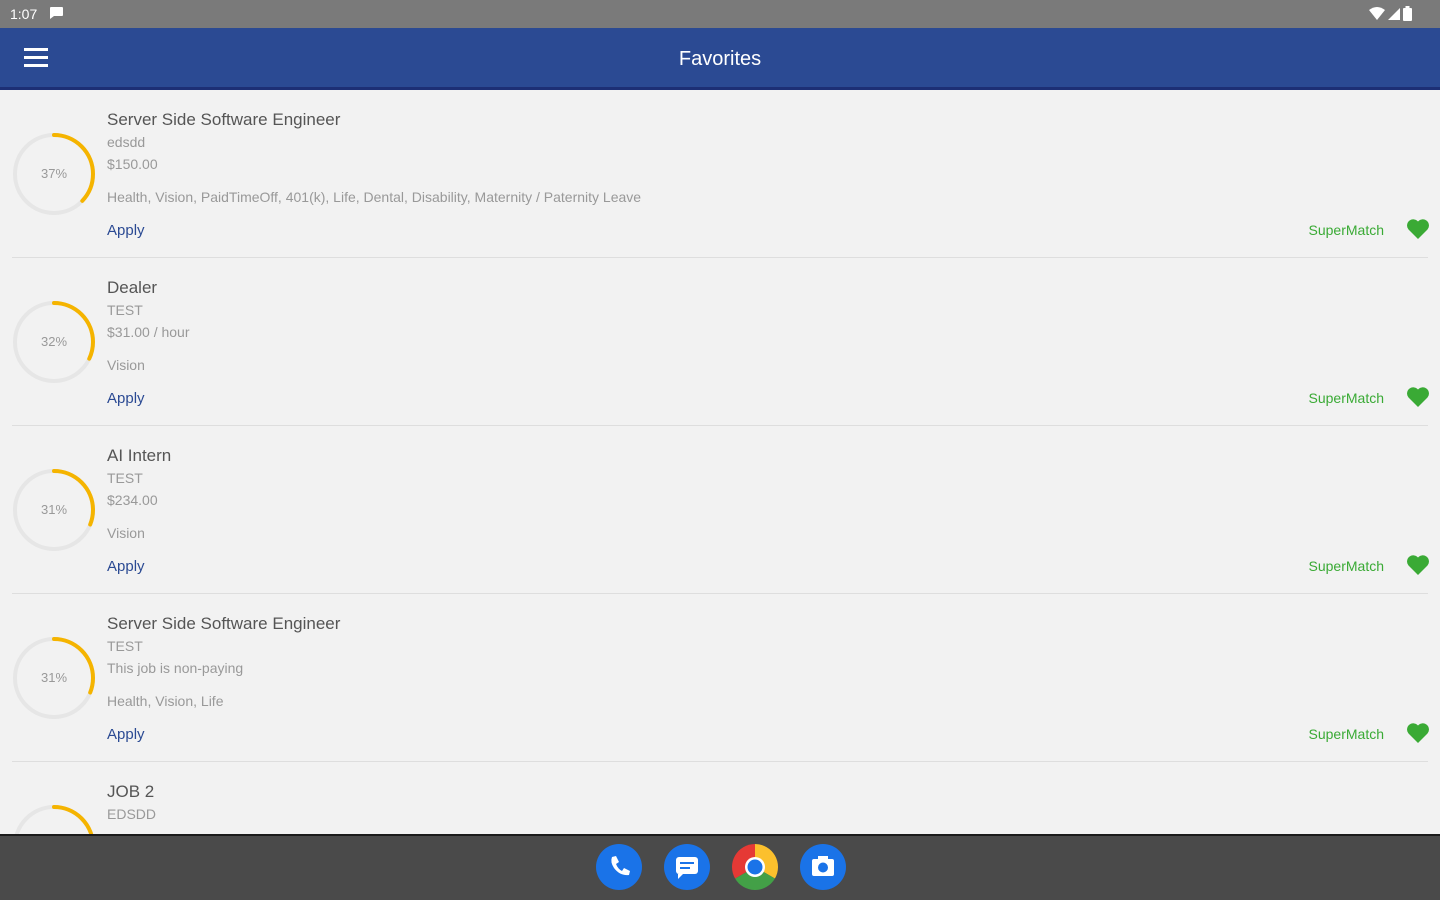 The image size is (1440, 900). What do you see at coordinates (24, 14) in the screenshot?
I see `status-time: 1:07` at bounding box center [24, 14].